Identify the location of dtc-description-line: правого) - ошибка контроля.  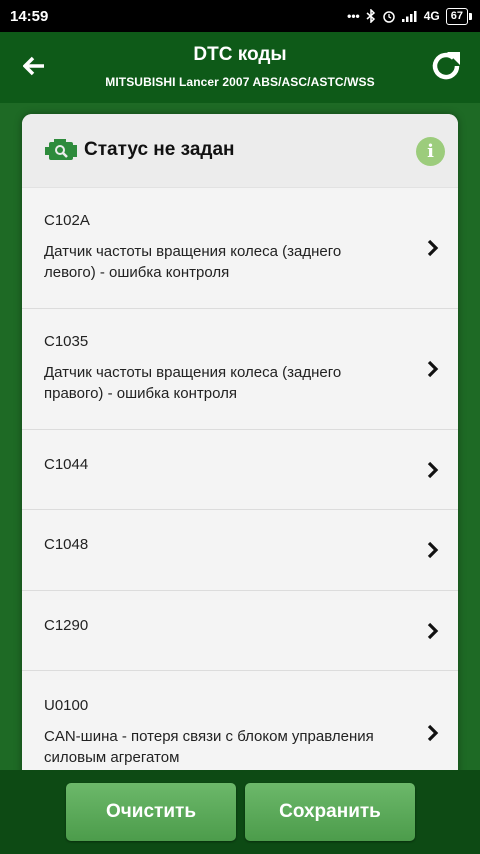
(140, 393).